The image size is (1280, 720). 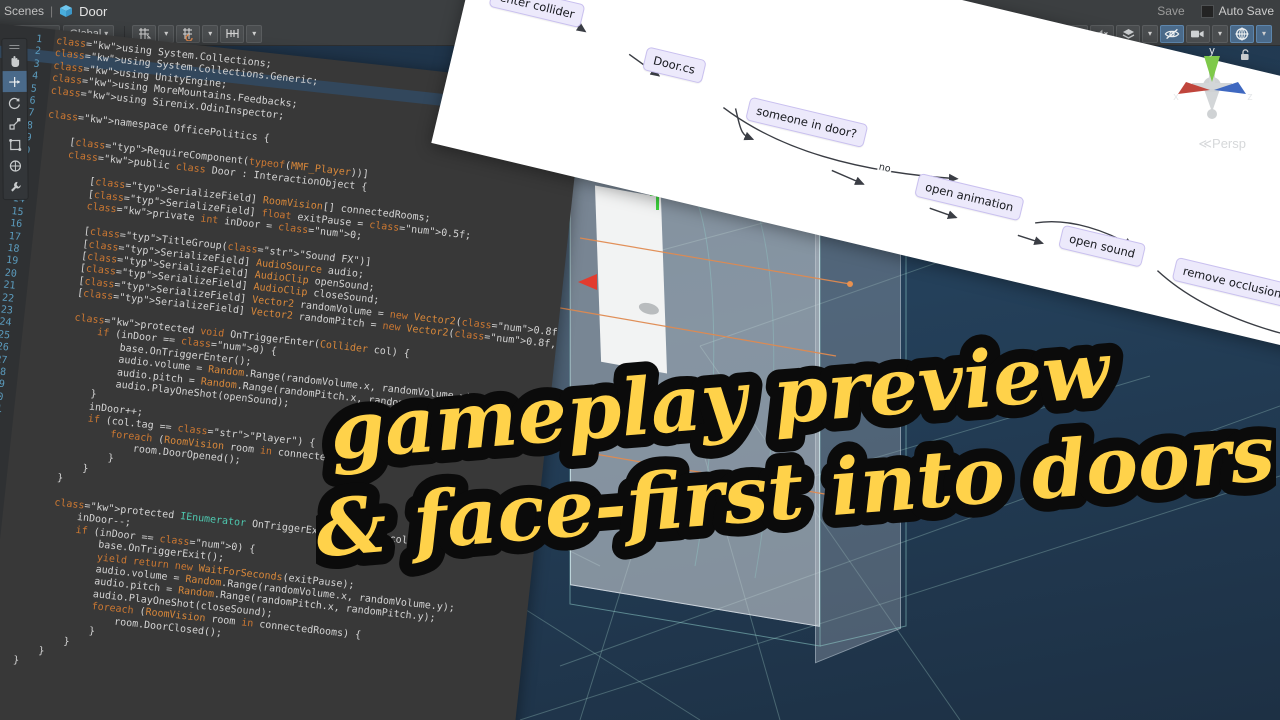 I want to click on auto-save-toggle: Auto Save, so click(x=1237, y=11).